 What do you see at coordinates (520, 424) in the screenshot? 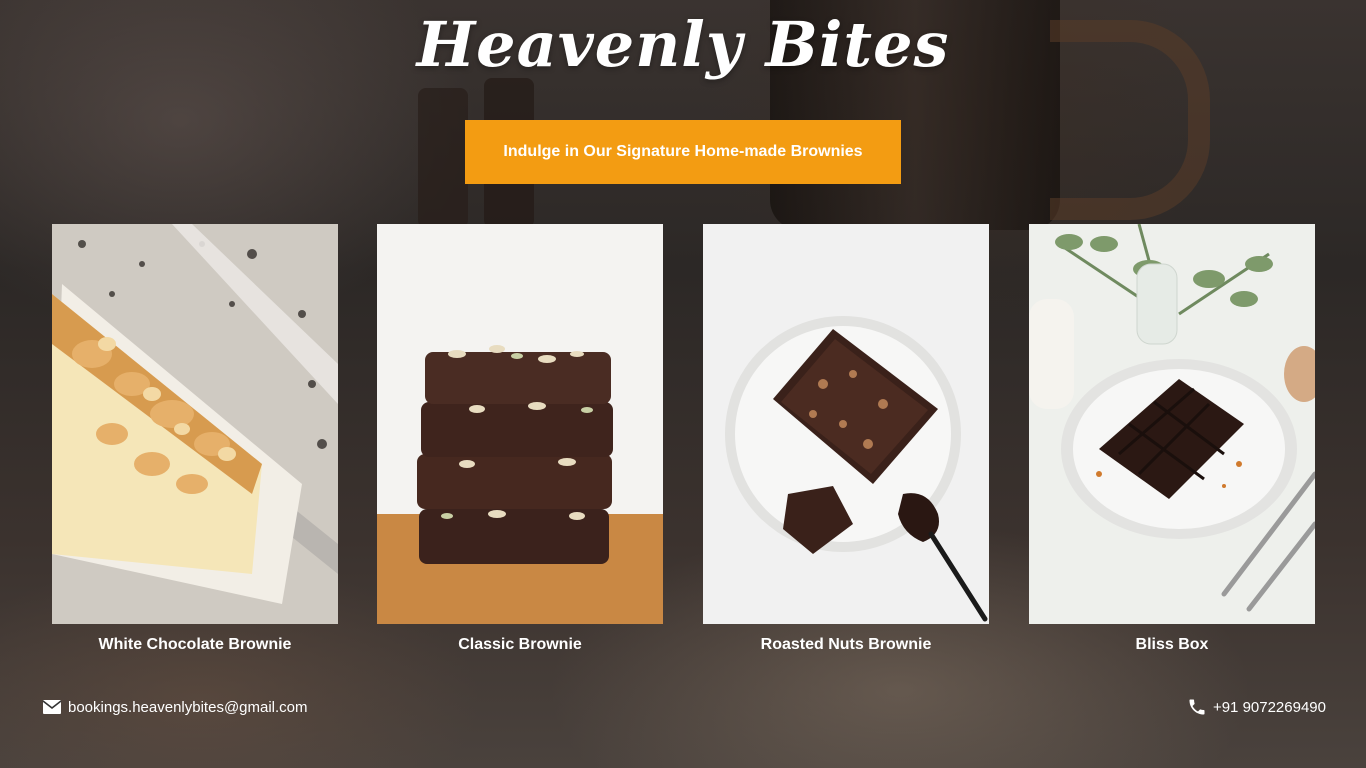
I see `classic-brownie-stack-photo` at bounding box center [520, 424].